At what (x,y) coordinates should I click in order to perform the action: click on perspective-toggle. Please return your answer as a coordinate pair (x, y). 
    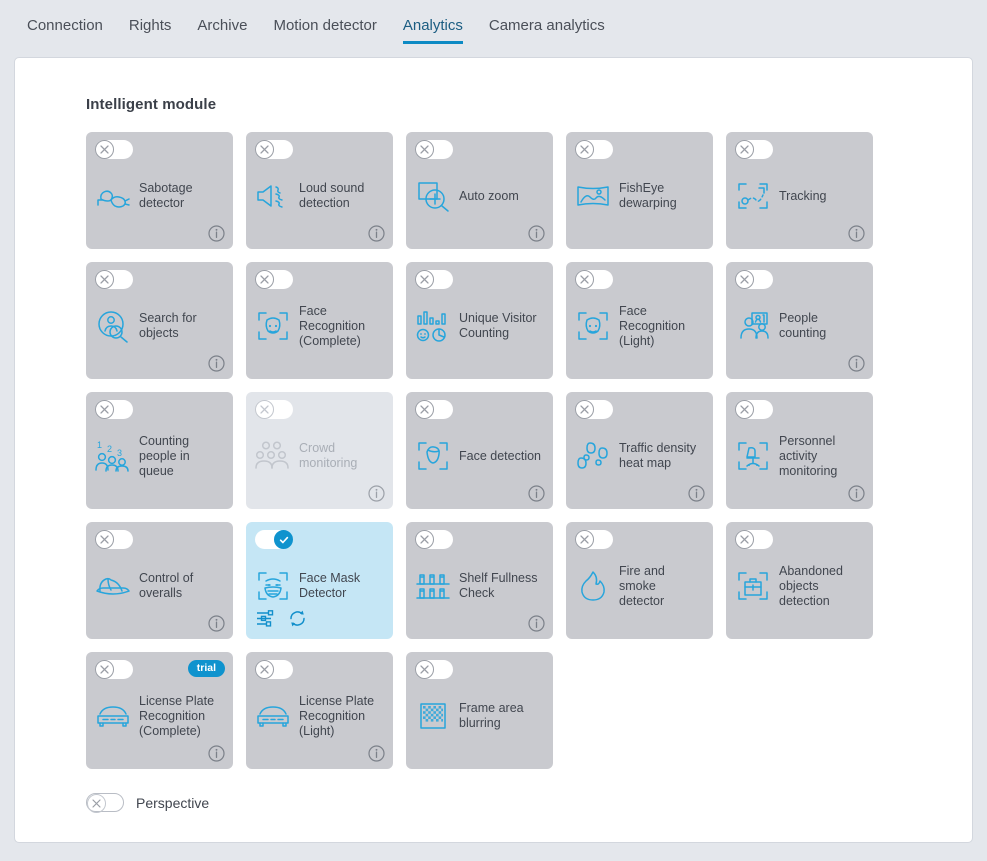
    Looking at the image, I should click on (105, 803).